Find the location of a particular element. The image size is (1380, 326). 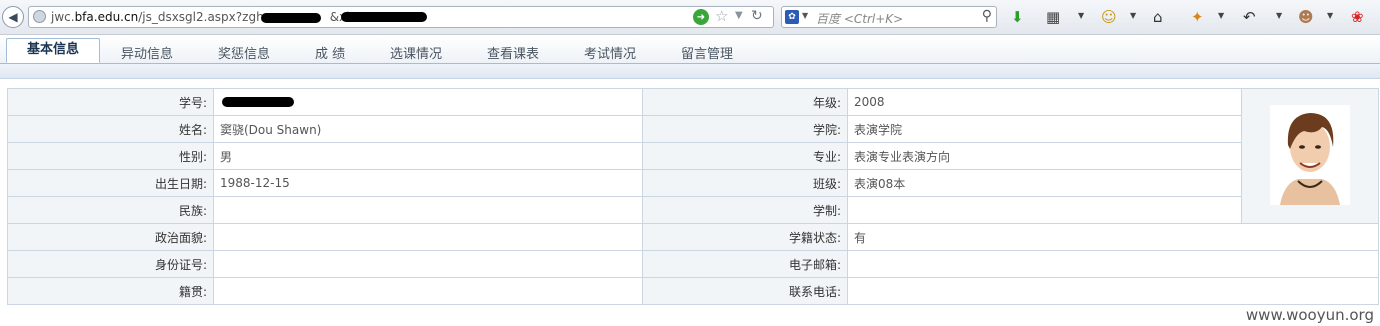

table-row: 身份证号: 电子邮箱: is located at coordinates (693, 264).